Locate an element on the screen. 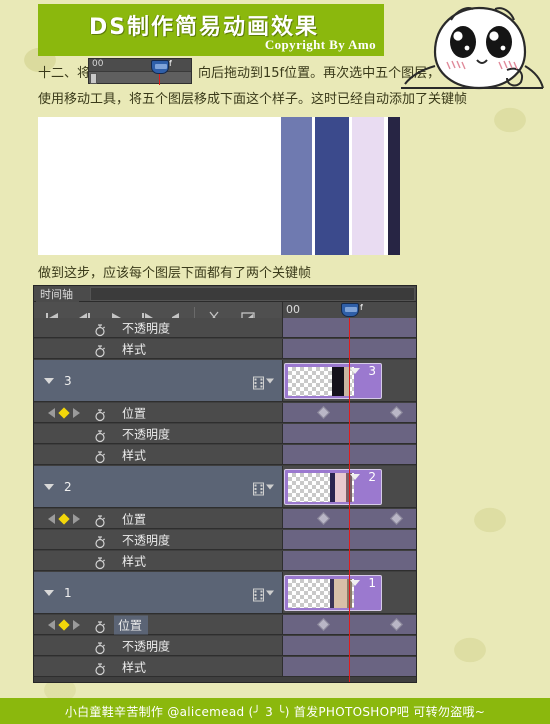 The image size is (550, 724). layer-row-2: 22 is located at coordinates (225, 487).